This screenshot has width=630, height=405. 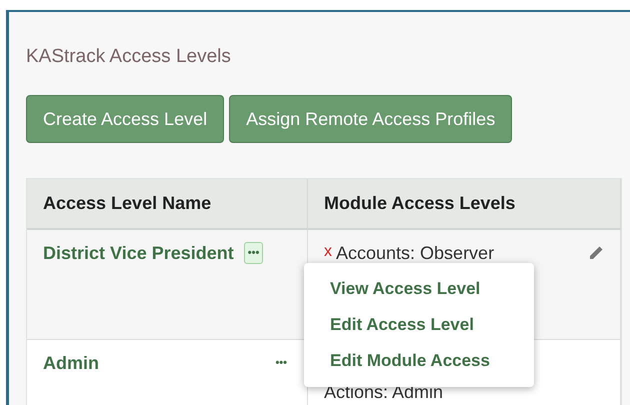 I want to click on access-level-link: Admin, so click(x=71, y=363).